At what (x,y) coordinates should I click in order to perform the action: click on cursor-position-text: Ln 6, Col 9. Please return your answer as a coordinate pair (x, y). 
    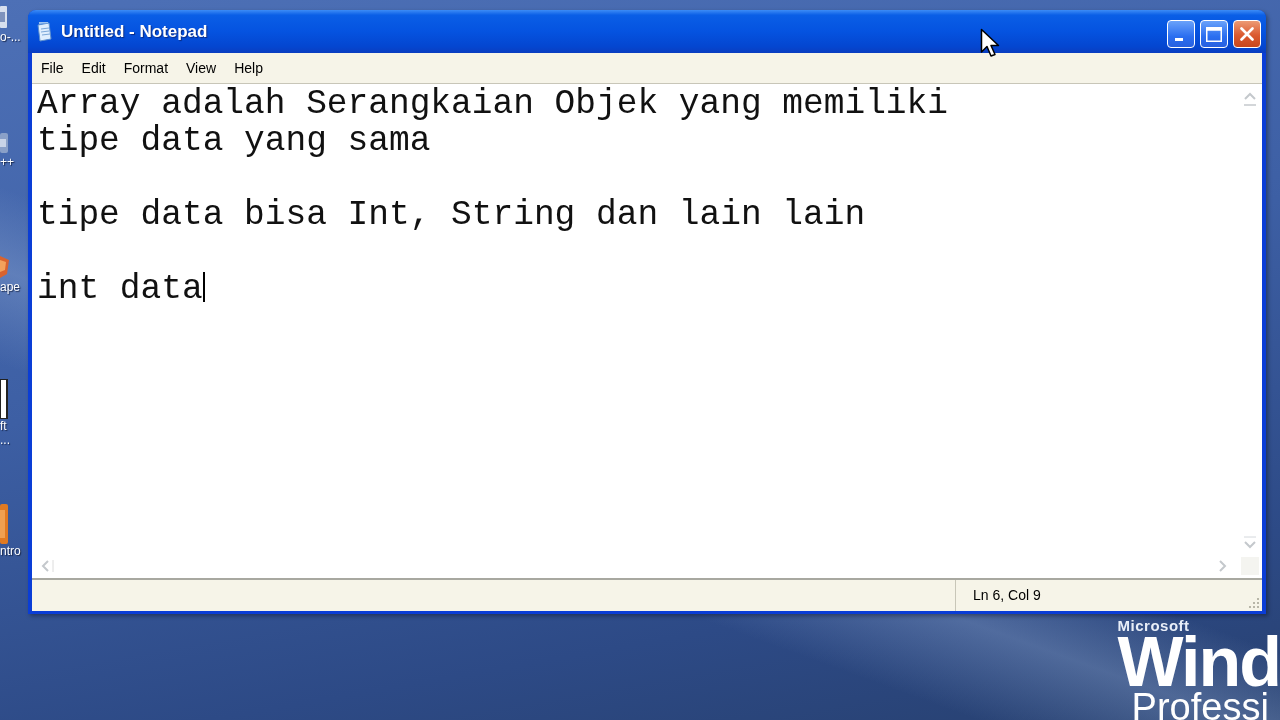
    Looking at the image, I should click on (1007, 595).